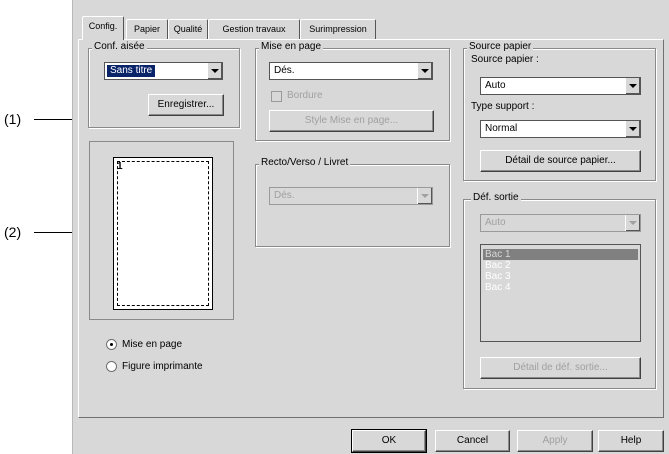 The height and width of the screenshot is (454, 669). Describe the element at coordinates (162, 367) in the screenshot. I see `radio-figure-imprimante-label: Figure imprimante` at that location.